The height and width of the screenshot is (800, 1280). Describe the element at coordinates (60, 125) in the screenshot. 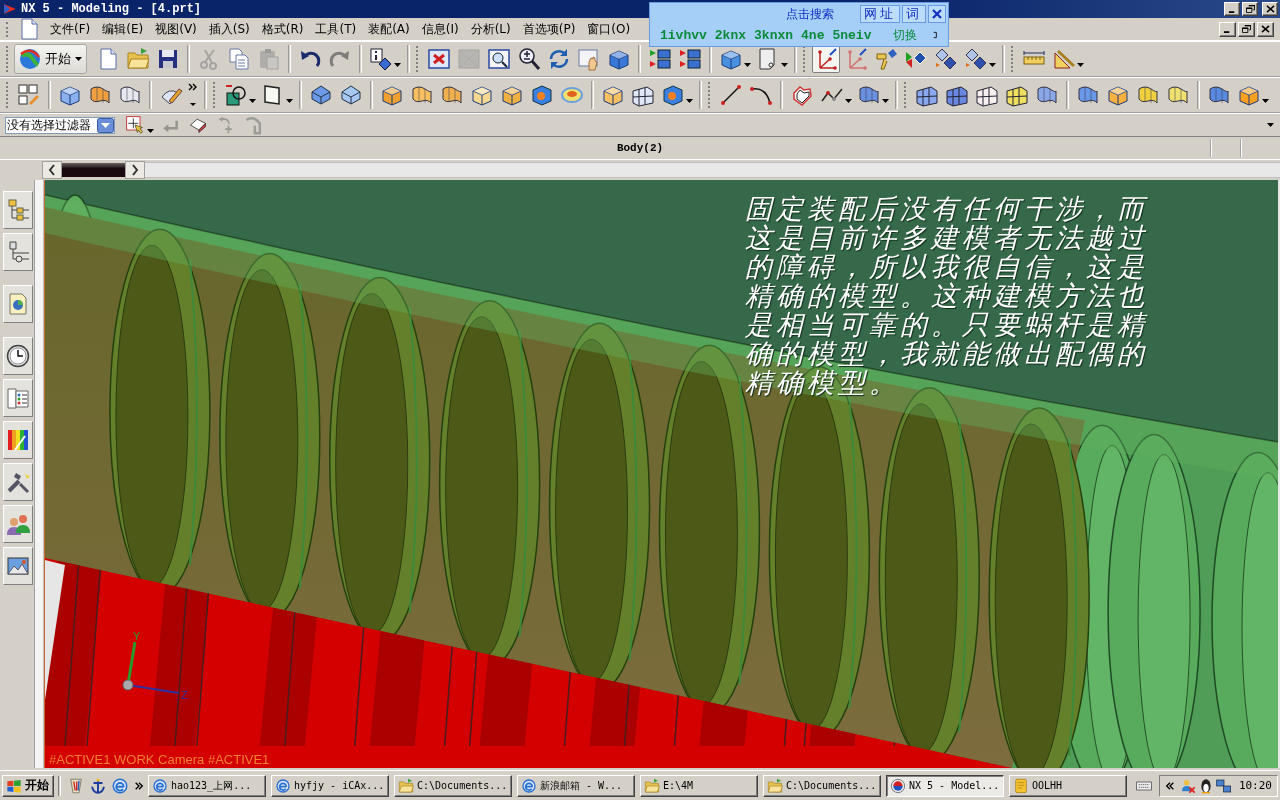

I see `selection-filter-dropdown: 没有选择过滤器` at that location.